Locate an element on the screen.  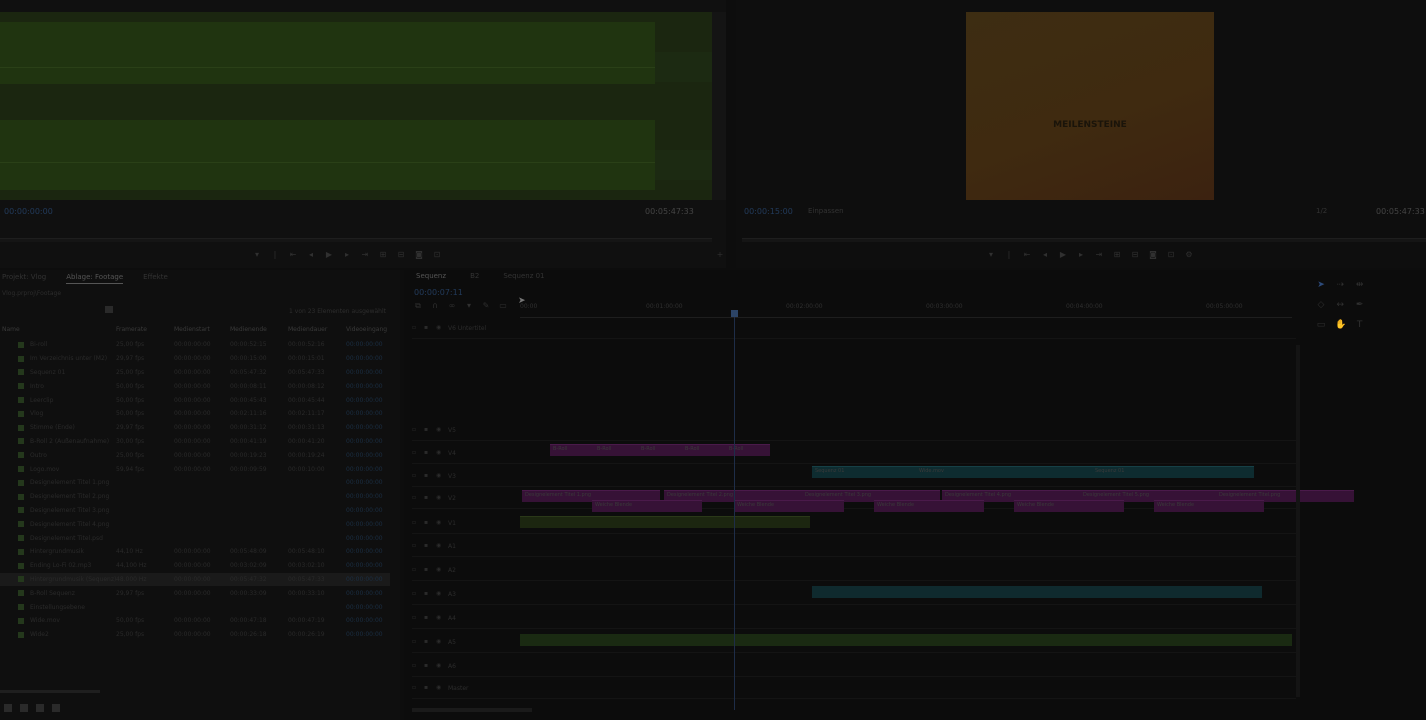
linked-selection-icon: ∞ is located at coordinates (452, 306).